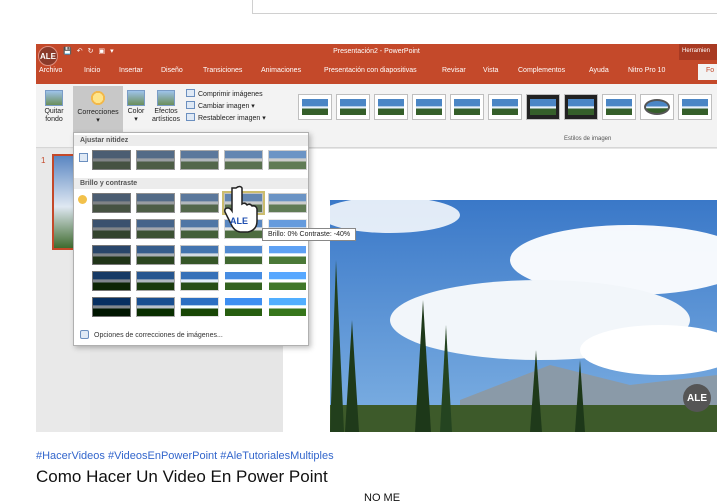 Image resolution: width=717 pixels, height=504 pixels. What do you see at coordinates (190, 105) in the screenshot?
I see `change-image-icon` at bounding box center [190, 105].